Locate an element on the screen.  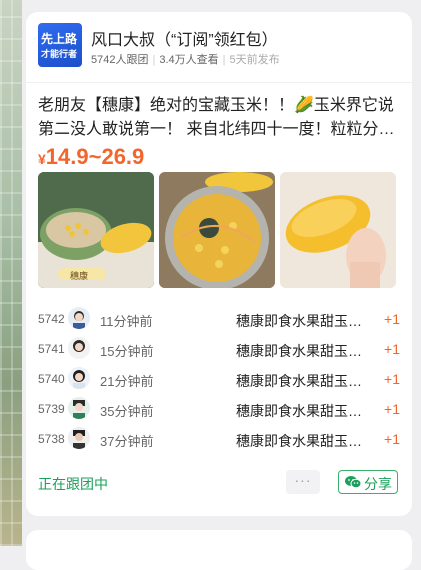
photo-corn-pan is located at coordinates (217, 230).